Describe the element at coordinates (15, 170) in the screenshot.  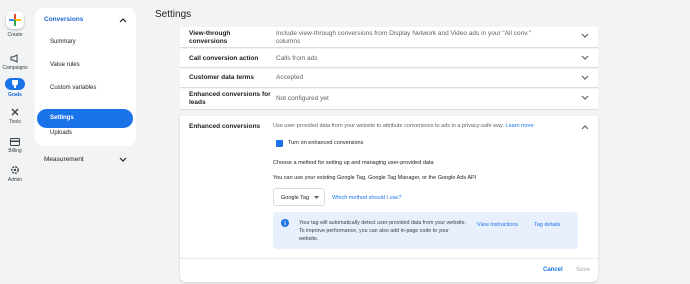
I see `gear-icon` at that location.